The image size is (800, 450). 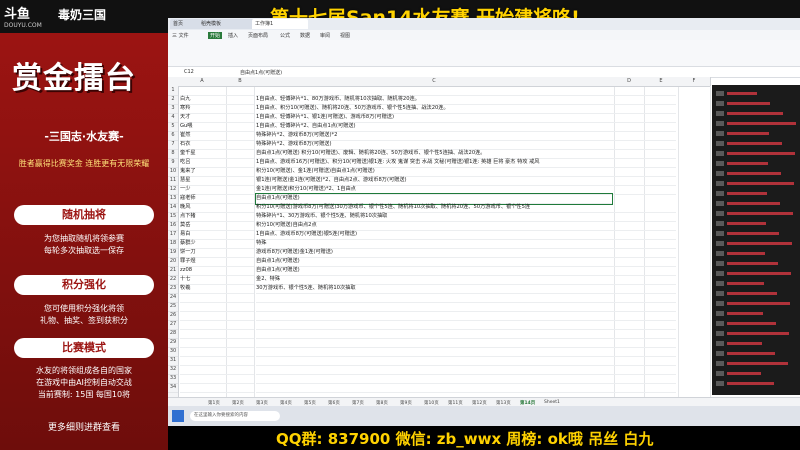 I want to click on menu-view: 视图, so click(x=345, y=35).